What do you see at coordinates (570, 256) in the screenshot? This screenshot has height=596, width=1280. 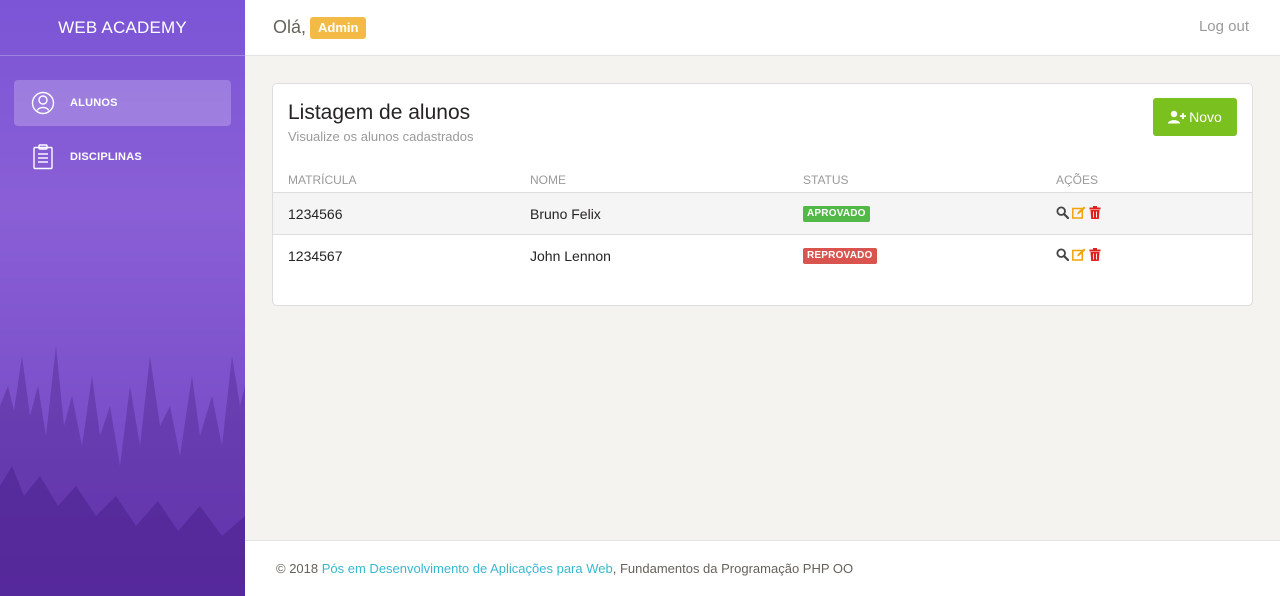 I see `cell-nome: John Lennon` at bounding box center [570, 256].